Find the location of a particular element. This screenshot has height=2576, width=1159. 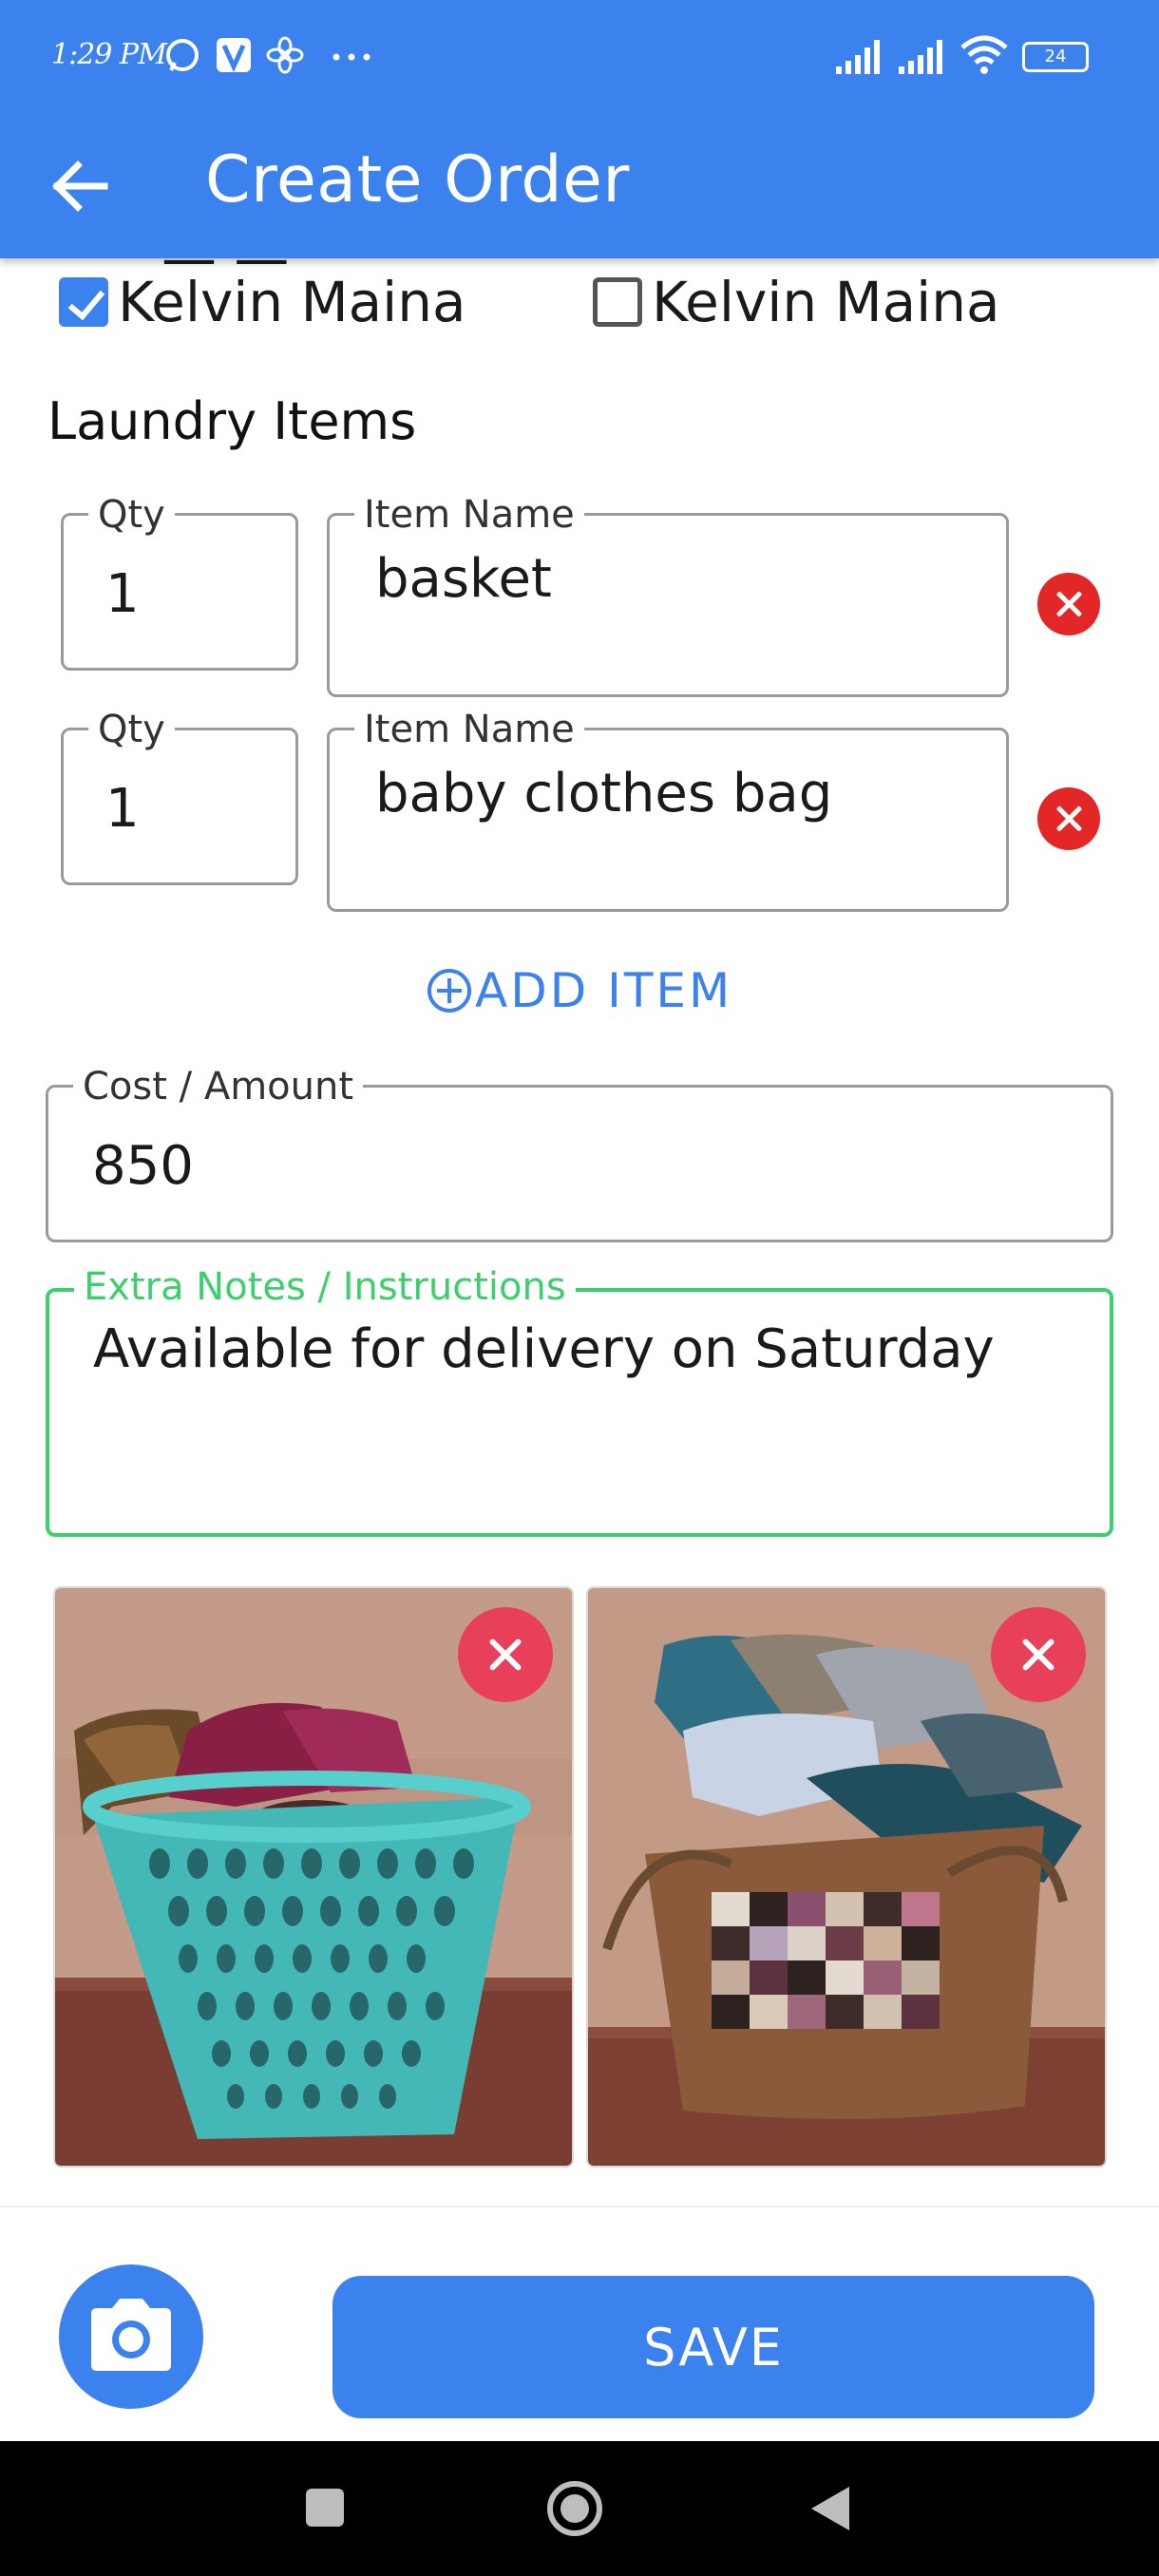

add-item-button: ADD ITEM is located at coordinates (580, 990).